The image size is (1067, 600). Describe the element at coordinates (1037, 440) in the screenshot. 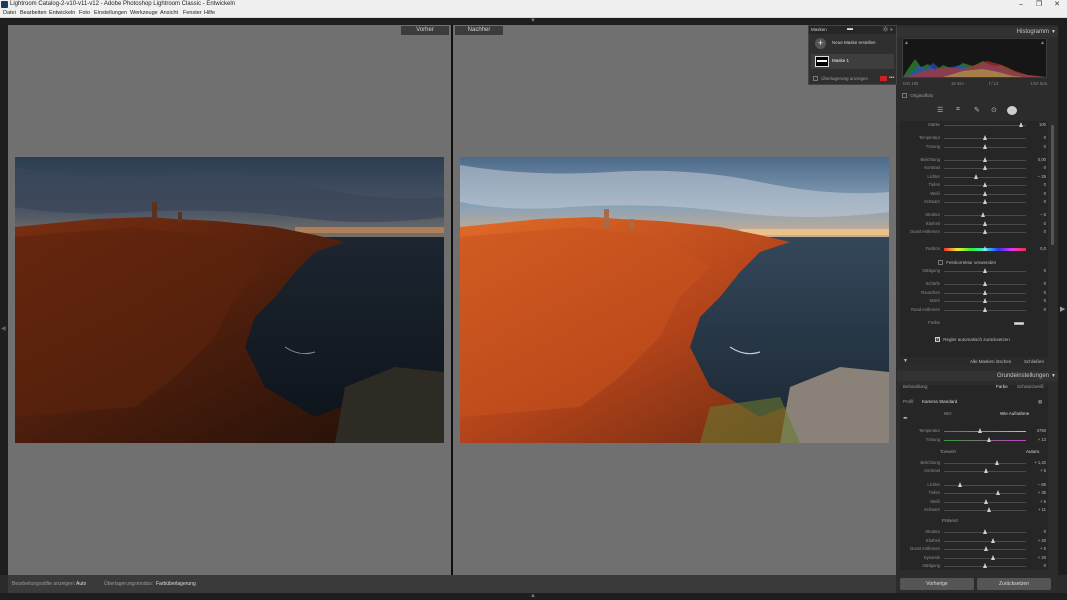

I see `basic-slider-value: + 13` at that location.